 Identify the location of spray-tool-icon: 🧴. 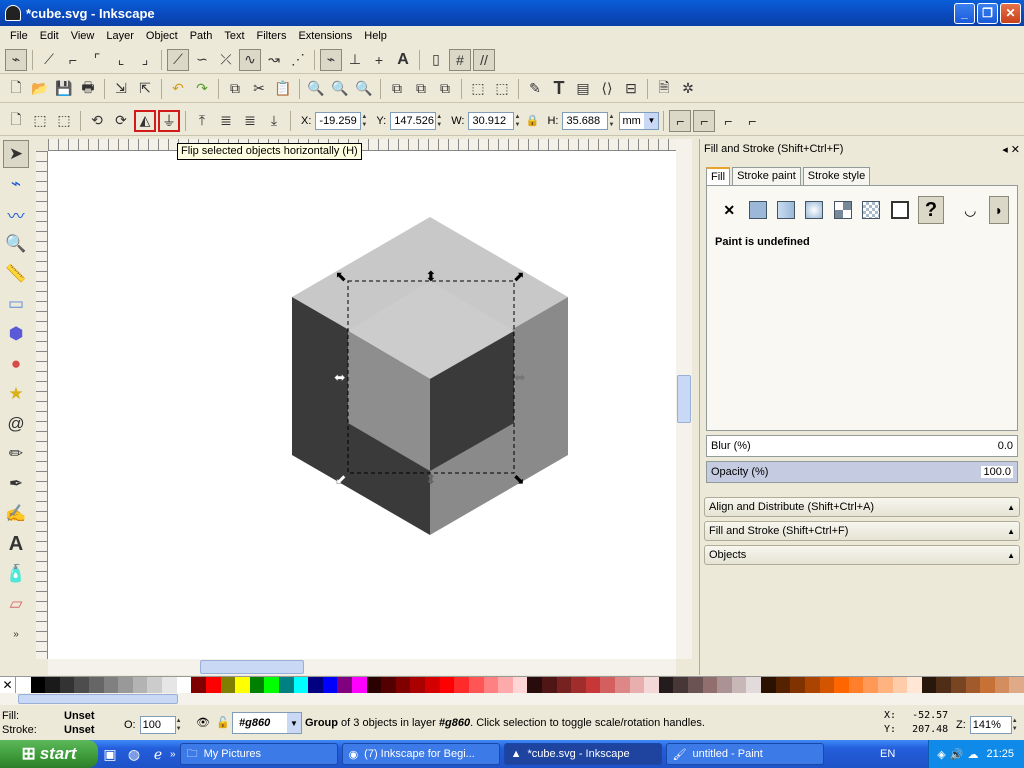
(16, 574).